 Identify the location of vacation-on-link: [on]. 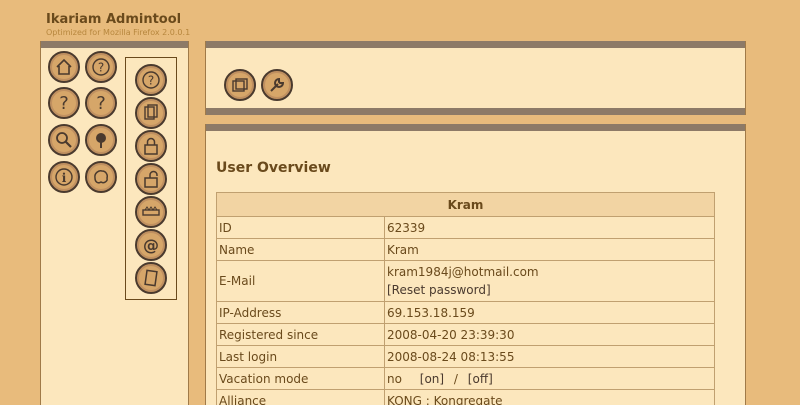
(432, 379).